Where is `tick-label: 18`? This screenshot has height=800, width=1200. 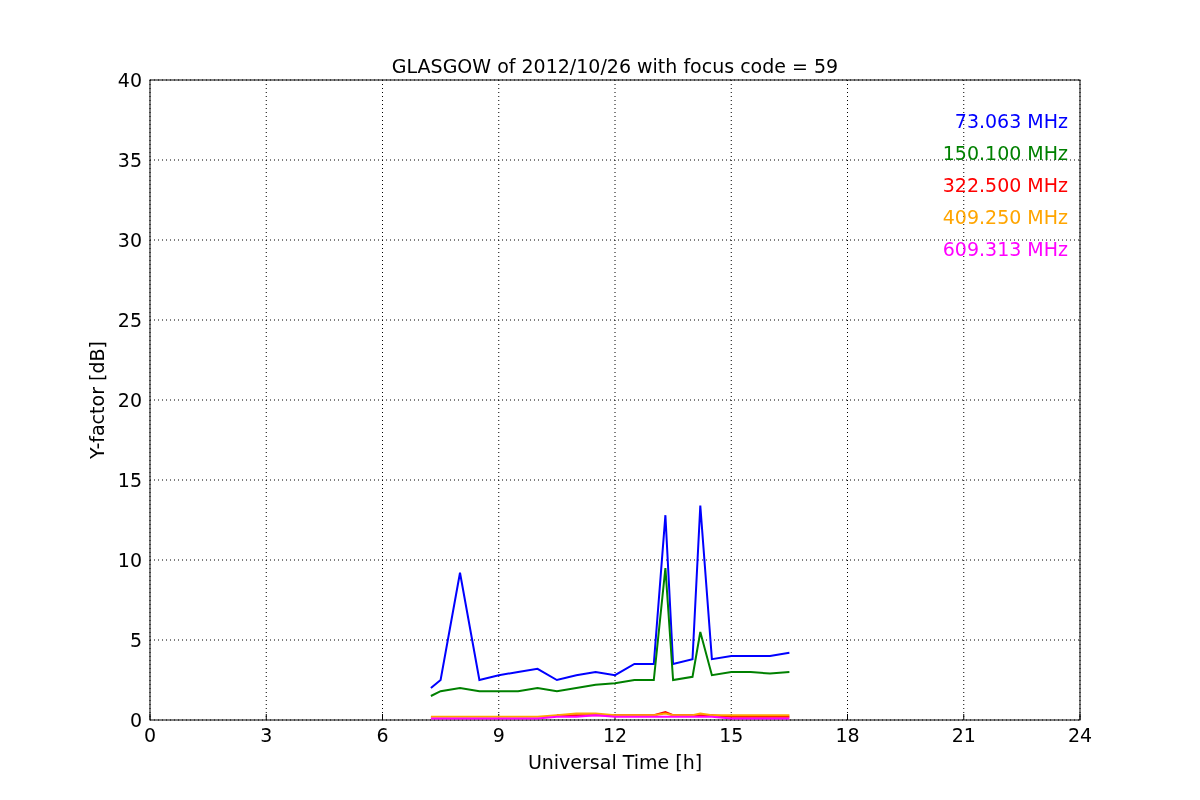 tick-label: 18 is located at coordinates (847, 735).